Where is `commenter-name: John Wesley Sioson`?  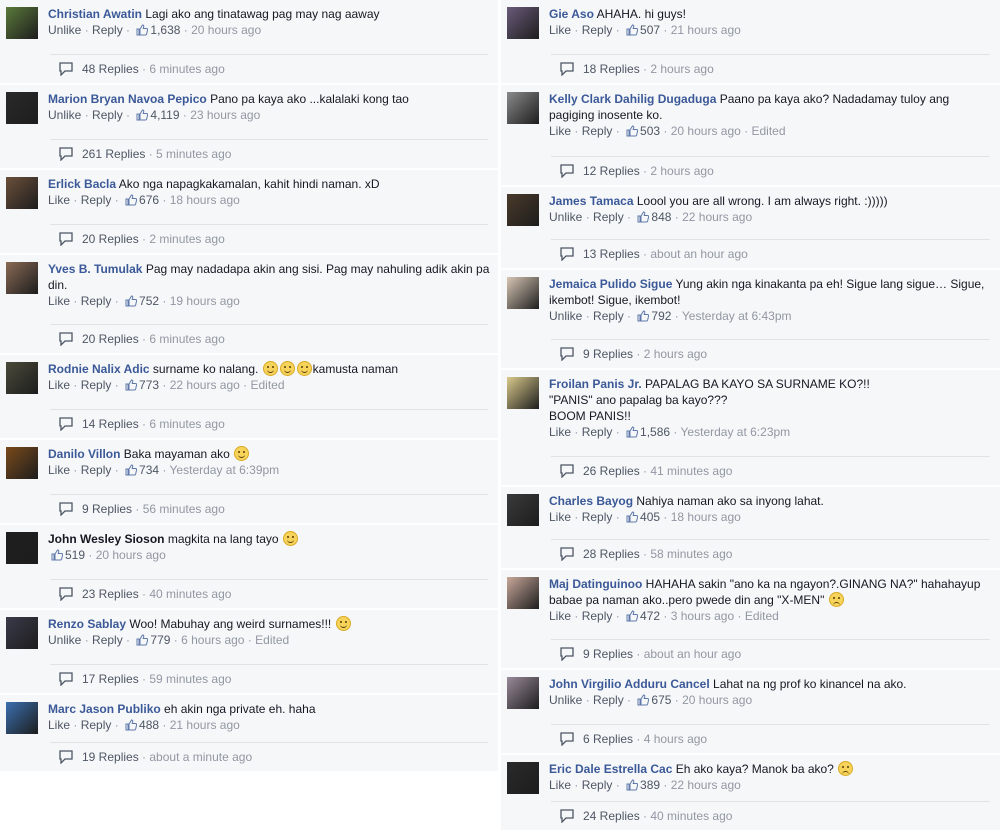 commenter-name: John Wesley Sioson is located at coordinates (106, 539).